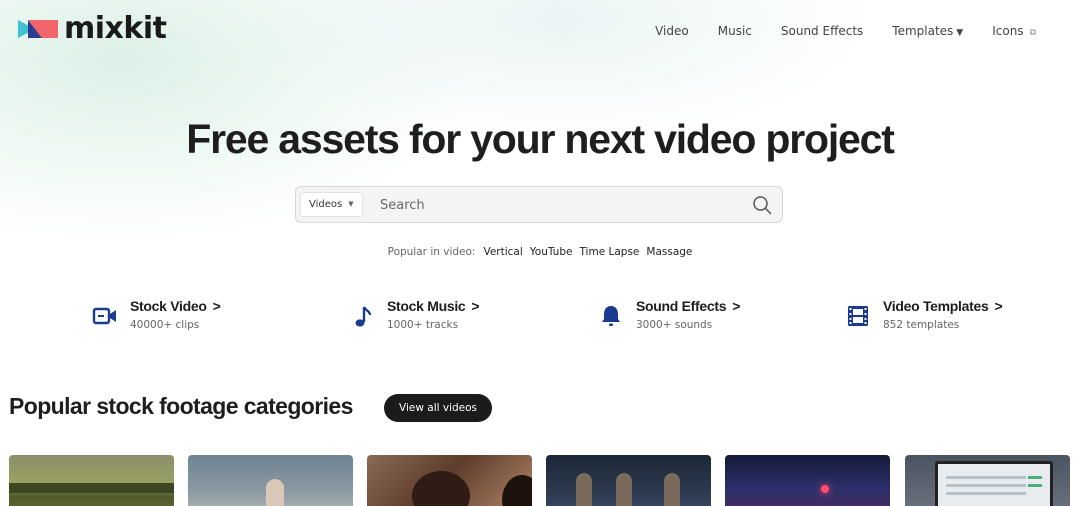  What do you see at coordinates (540, 480) in the screenshot?
I see `footage-category-grid` at bounding box center [540, 480].